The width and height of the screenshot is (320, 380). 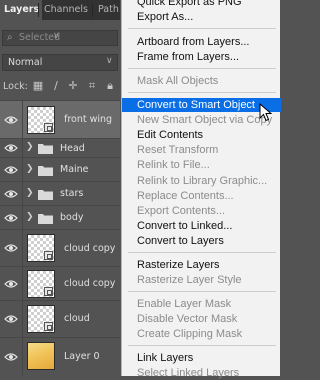 What do you see at coordinates (82, 356) in the screenshot?
I see `layer-name: Layer 0` at bounding box center [82, 356].